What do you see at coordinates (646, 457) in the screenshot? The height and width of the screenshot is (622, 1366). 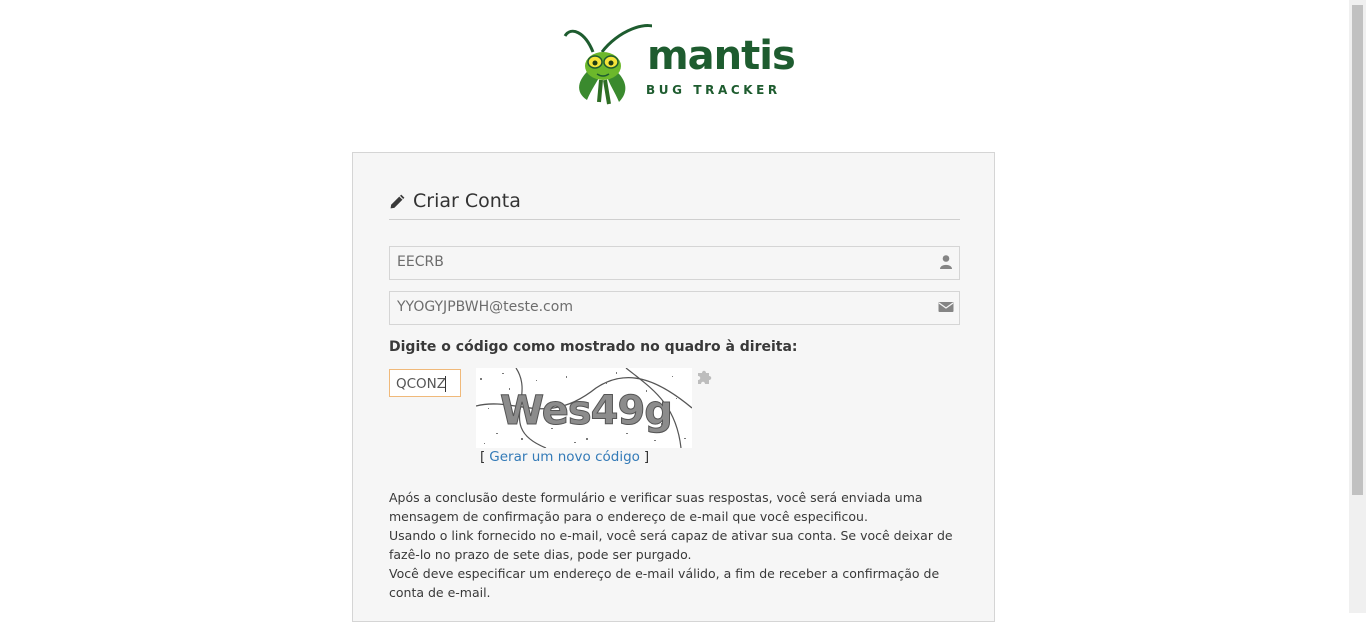 I see `bracket-close: ]` at bounding box center [646, 457].